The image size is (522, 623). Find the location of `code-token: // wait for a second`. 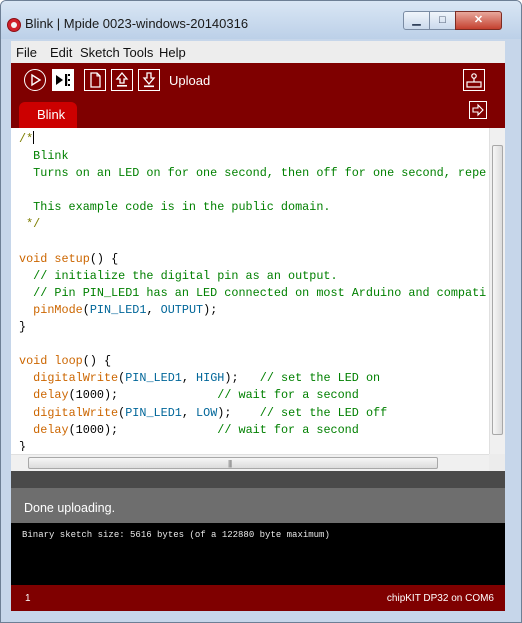

code-token: // wait for a second is located at coordinates (288, 429).